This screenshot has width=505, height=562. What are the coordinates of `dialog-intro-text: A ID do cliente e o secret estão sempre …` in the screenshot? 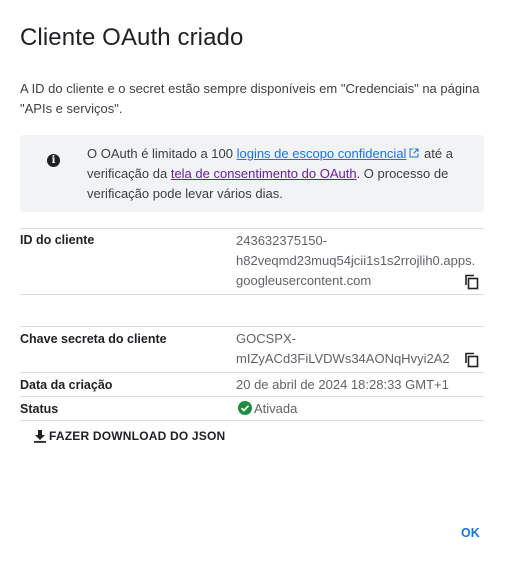 It's located at (250, 98).